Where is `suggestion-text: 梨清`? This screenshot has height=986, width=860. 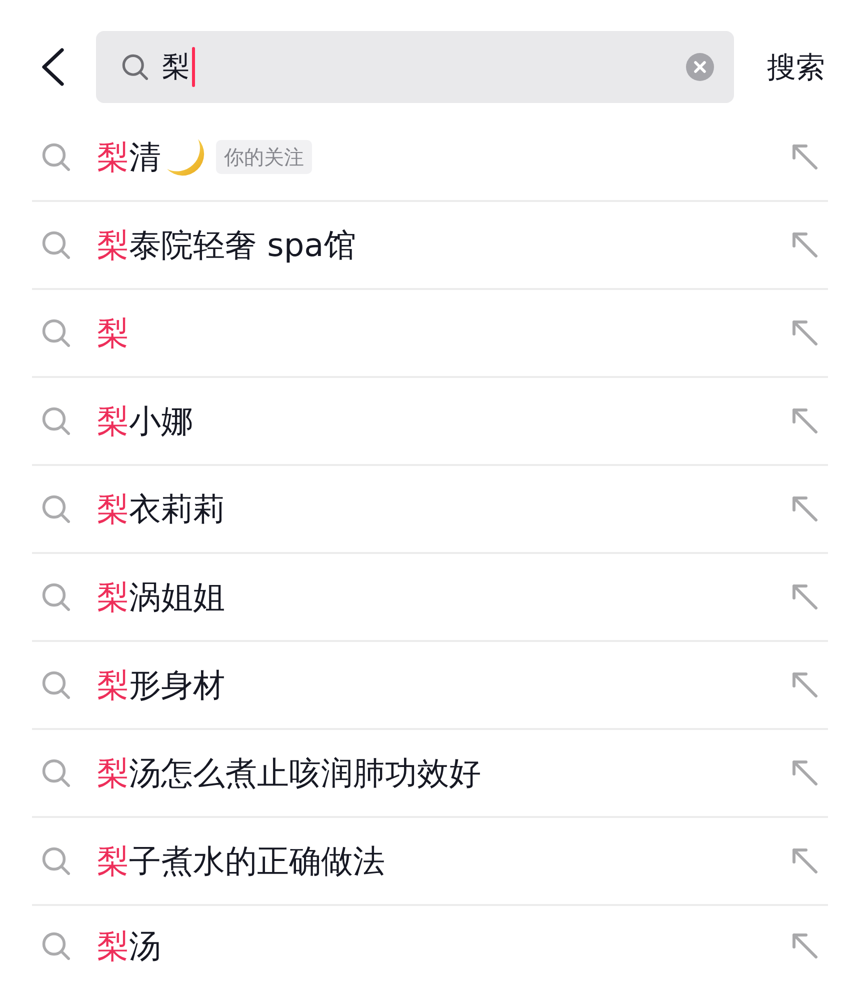 suggestion-text: 梨清 is located at coordinates (129, 157).